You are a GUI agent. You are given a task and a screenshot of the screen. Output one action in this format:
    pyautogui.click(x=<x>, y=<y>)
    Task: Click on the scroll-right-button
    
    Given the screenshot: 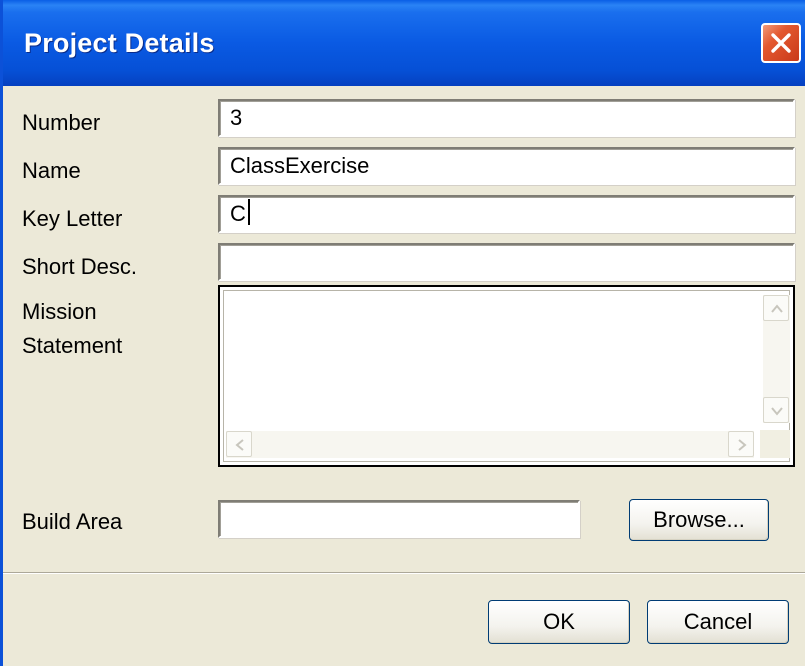 What is the action you would take?
    pyautogui.click(x=741, y=444)
    